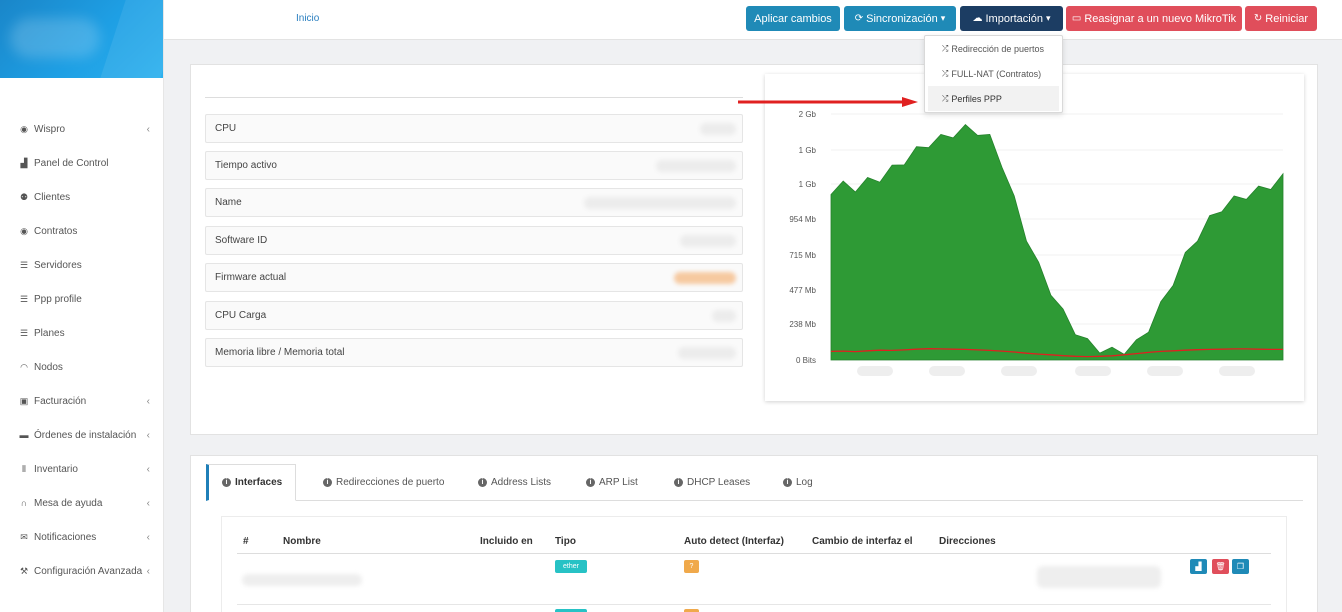 This screenshot has width=1342, height=612. I want to click on import-menu-item: ⤮ Perfiles PPP, so click(993, 98).